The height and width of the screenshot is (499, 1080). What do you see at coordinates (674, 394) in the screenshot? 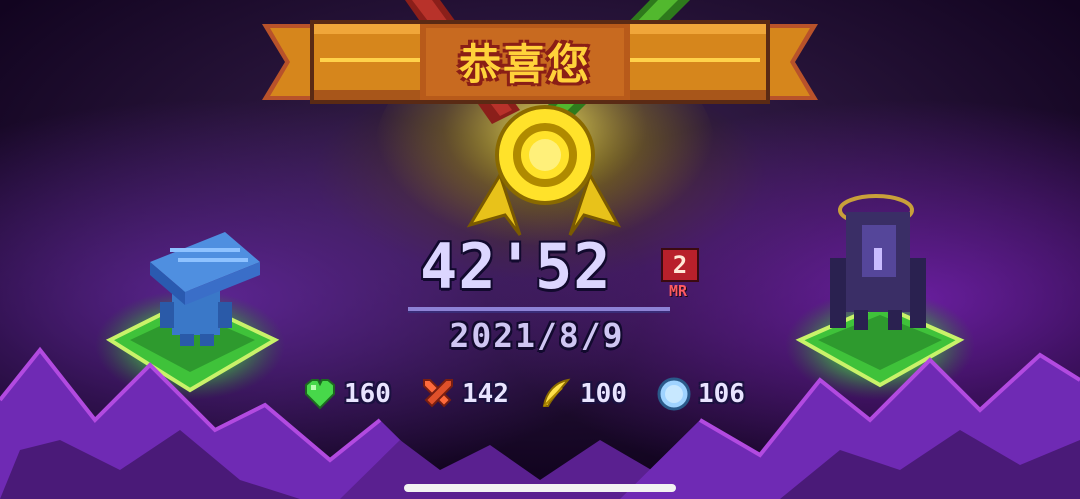
I see `shield-icon` at bounding box center [674, 394].